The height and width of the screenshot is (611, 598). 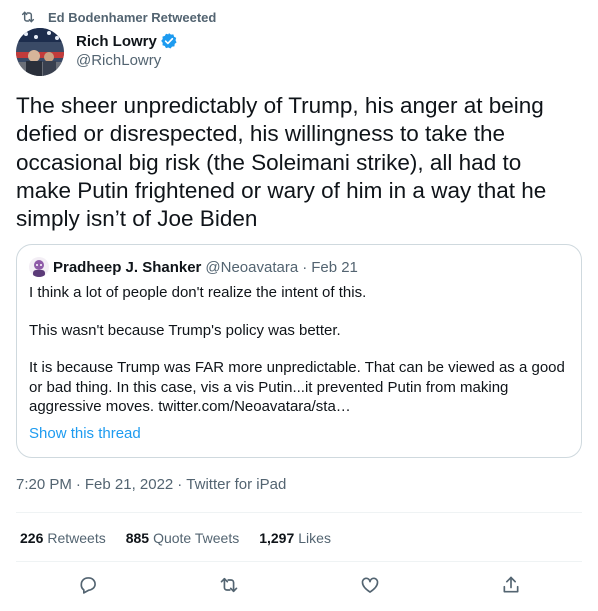 What do you see at coordinates (129, 484) in the screenshot?
I see `tweet-date: Feb 21, 2022` at bounding box center [129, 484].